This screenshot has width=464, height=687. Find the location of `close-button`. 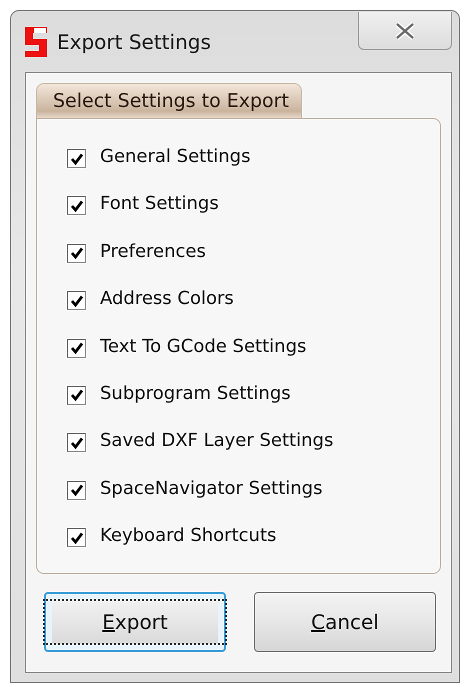

close-button is located at coordinates (405, 31).